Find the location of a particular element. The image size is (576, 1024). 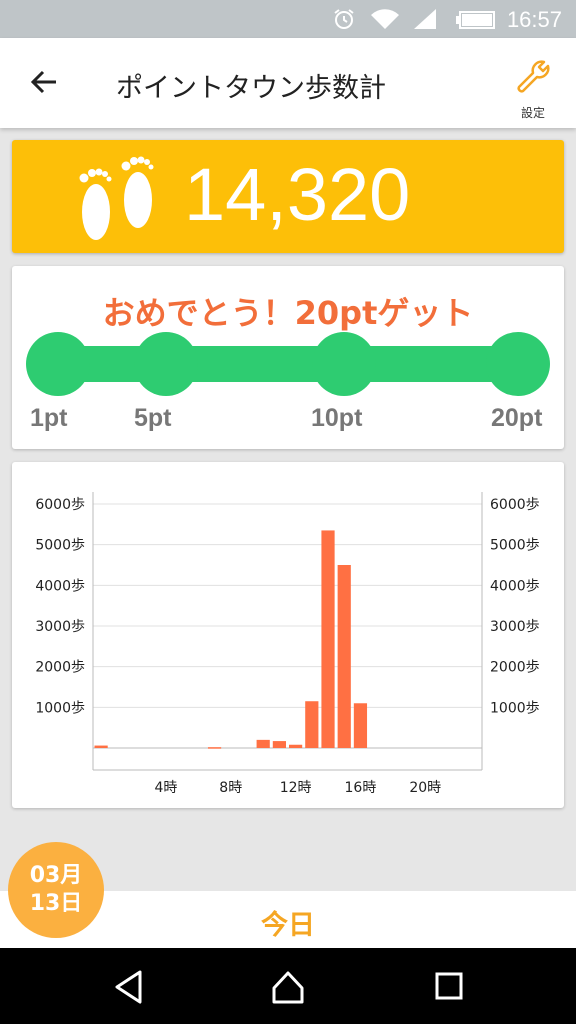

navigation-bar is located at coordinates (288, 986).